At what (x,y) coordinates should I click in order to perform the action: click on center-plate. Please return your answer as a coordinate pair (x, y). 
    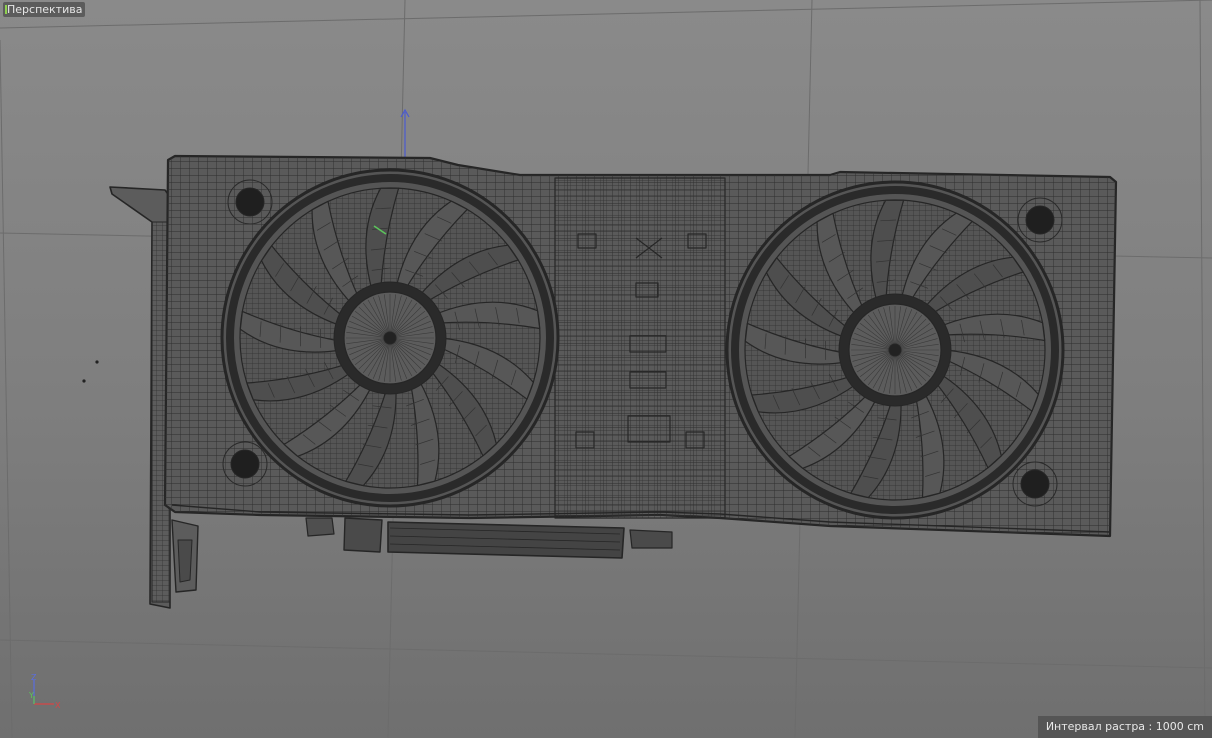
    Looking at the image, I should click on (640, 348).